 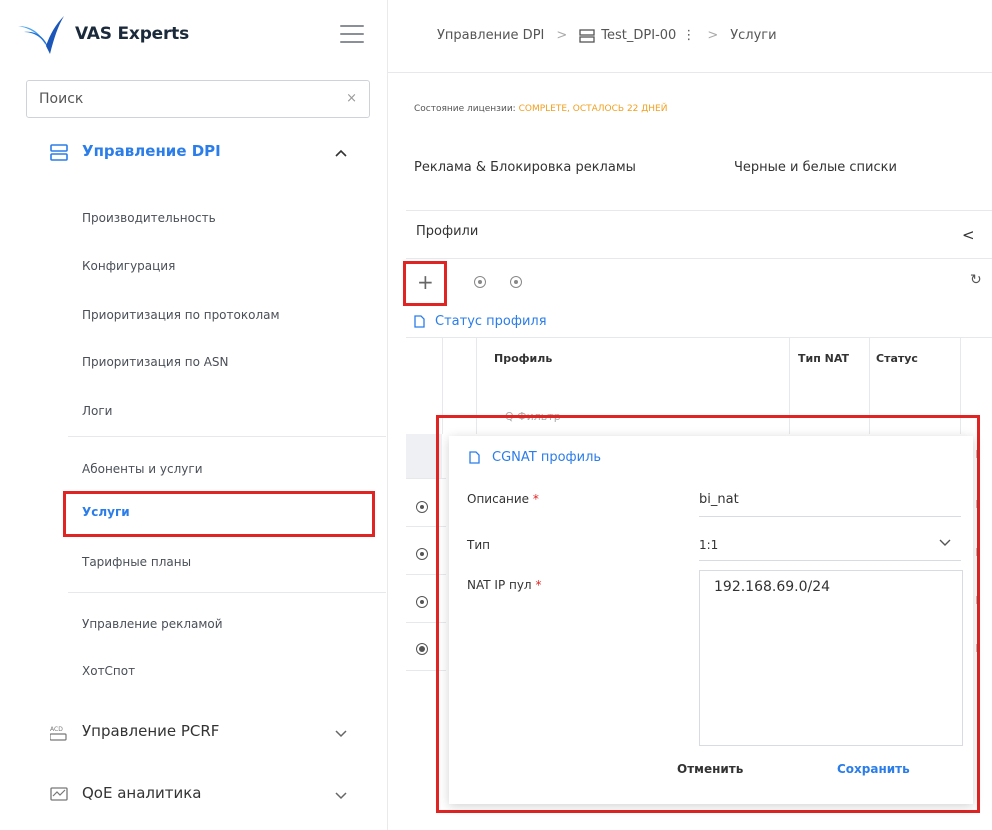 What do you see at coordinates (523, 358) in the screenshot?
I see `column-profile: Профиль` at bounding box center [523, 358].